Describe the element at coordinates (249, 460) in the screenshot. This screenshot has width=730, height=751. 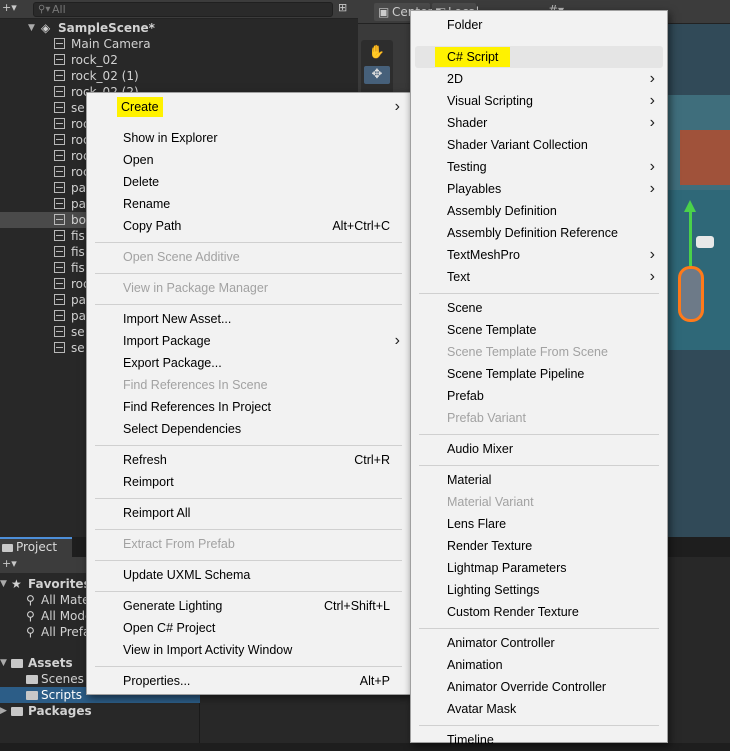
I see `menu-item-refresh: Refresh Ctrl+R` at that location.